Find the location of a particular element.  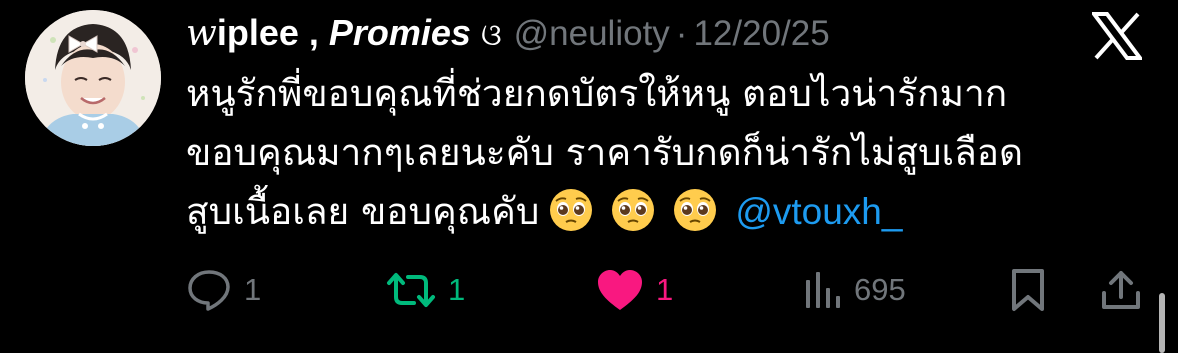

share-icon is located at coordinates (1121, 290).